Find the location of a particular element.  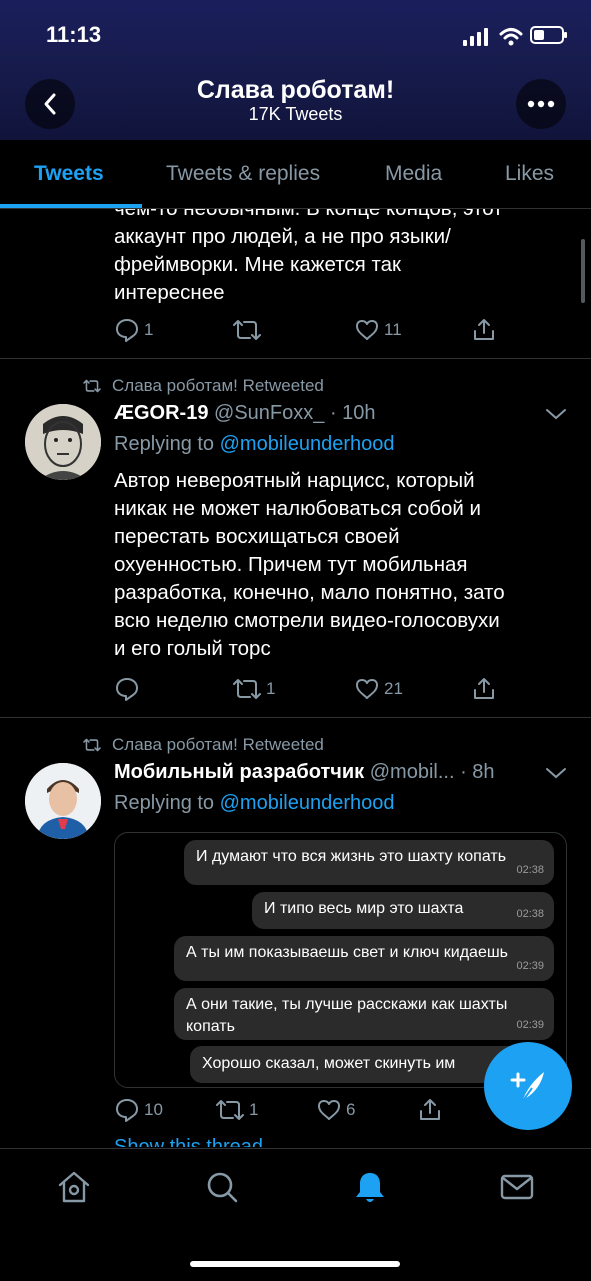

profile-header: 11:13 Слава роботам! 17K Tweets is located at coordinates (295, 70).